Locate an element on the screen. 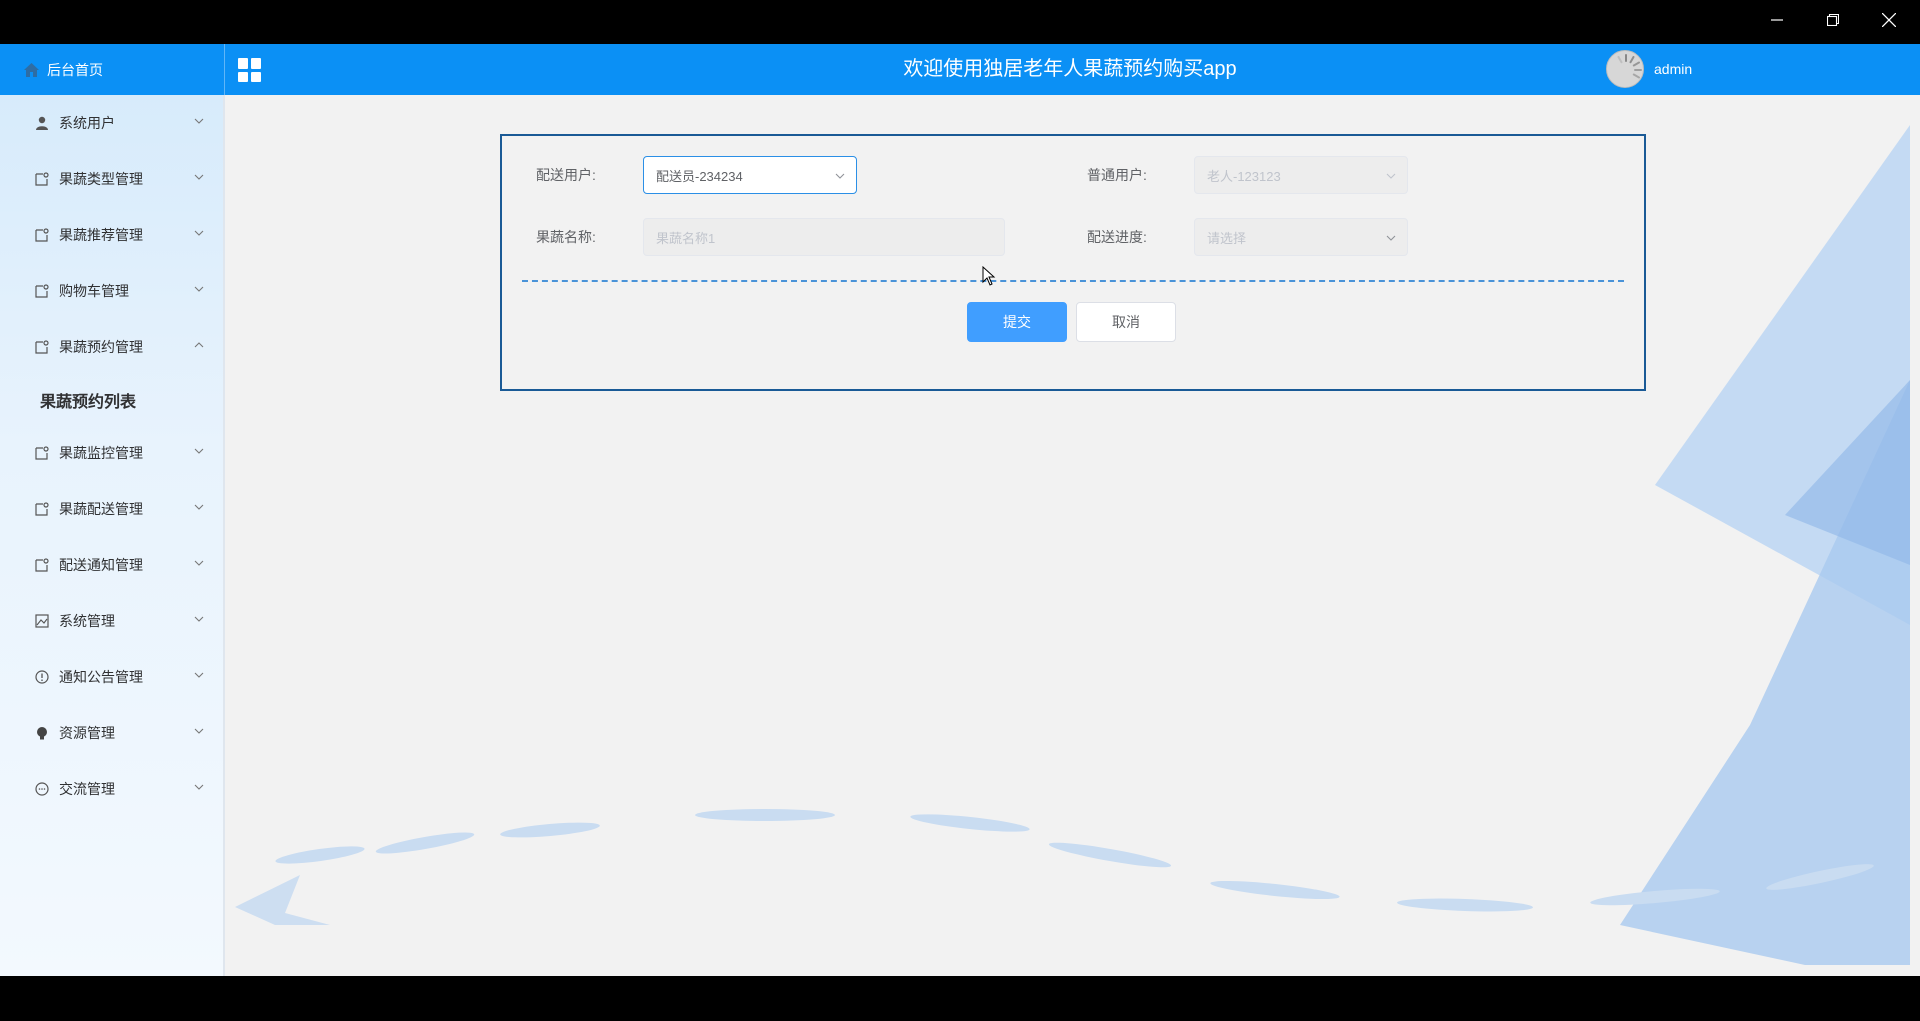  restore-icon is located at coordinates (1833, 20).